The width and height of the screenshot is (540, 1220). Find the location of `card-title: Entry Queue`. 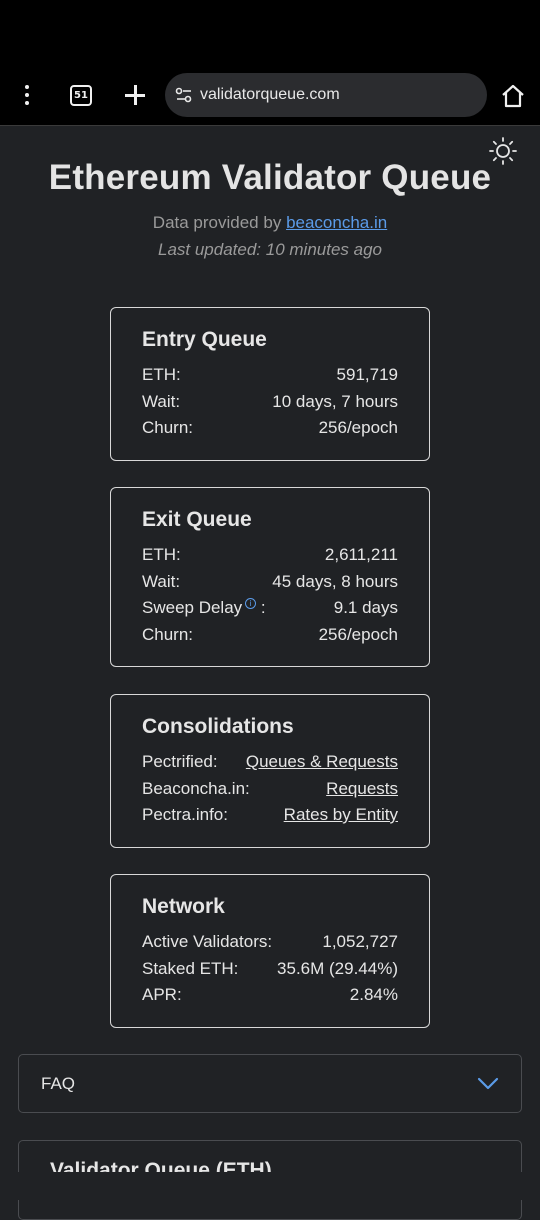

card-title: Entry Queue is located at coordinates (204, 339).